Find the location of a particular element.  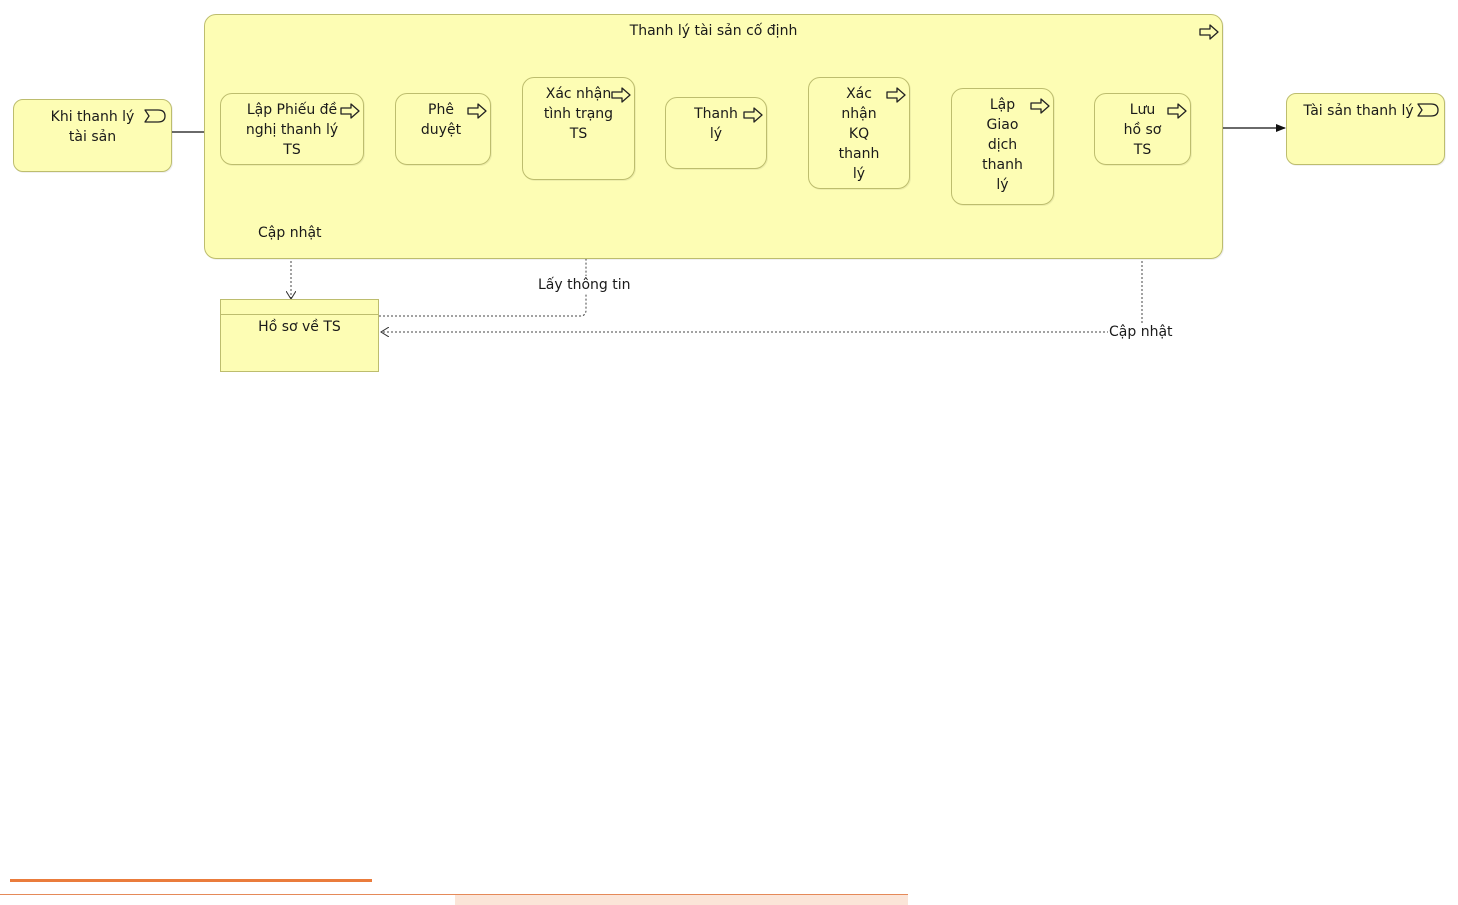

data-object-ho-so: Hồ sơ về TS is located at coordinates (299, 335).